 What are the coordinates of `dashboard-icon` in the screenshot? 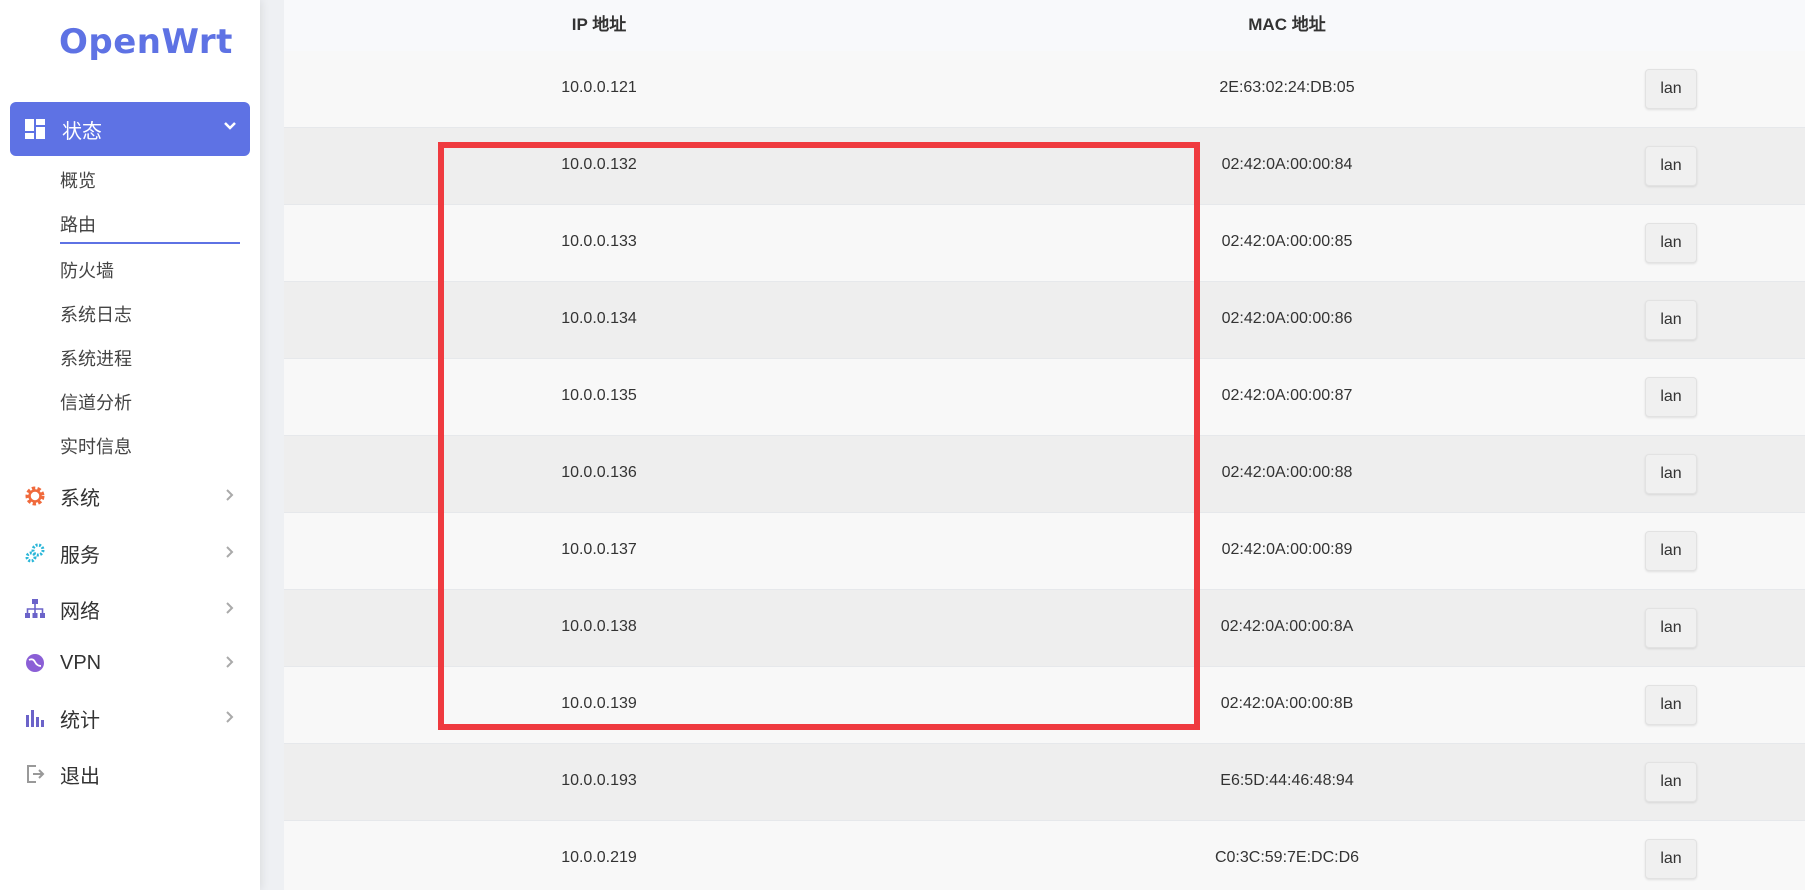 It's located at (35, 129).